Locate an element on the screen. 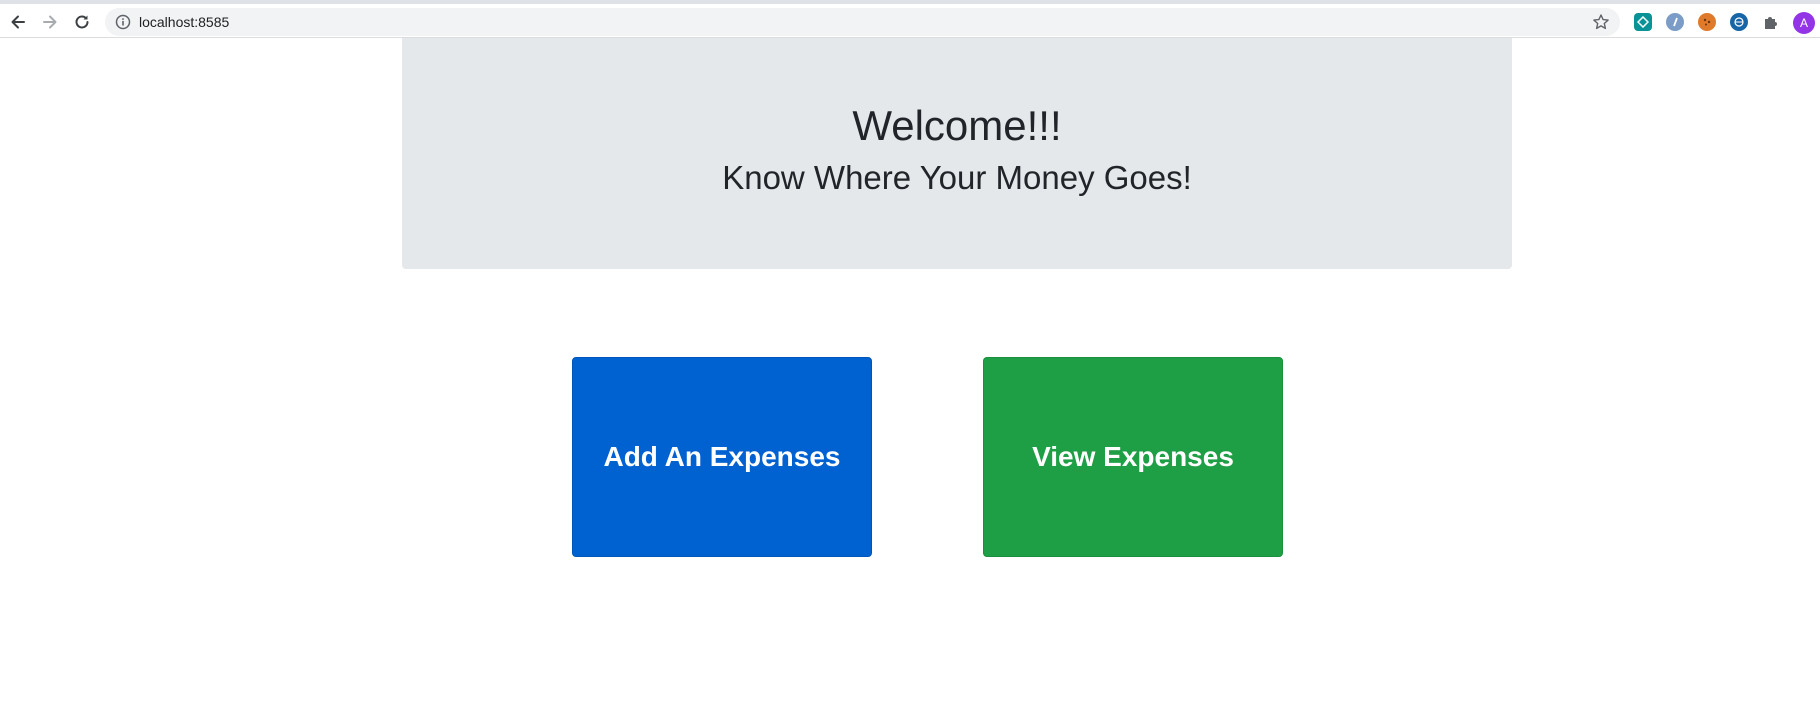  url-text: localhost:8585 is located at coordinates (184, 22).